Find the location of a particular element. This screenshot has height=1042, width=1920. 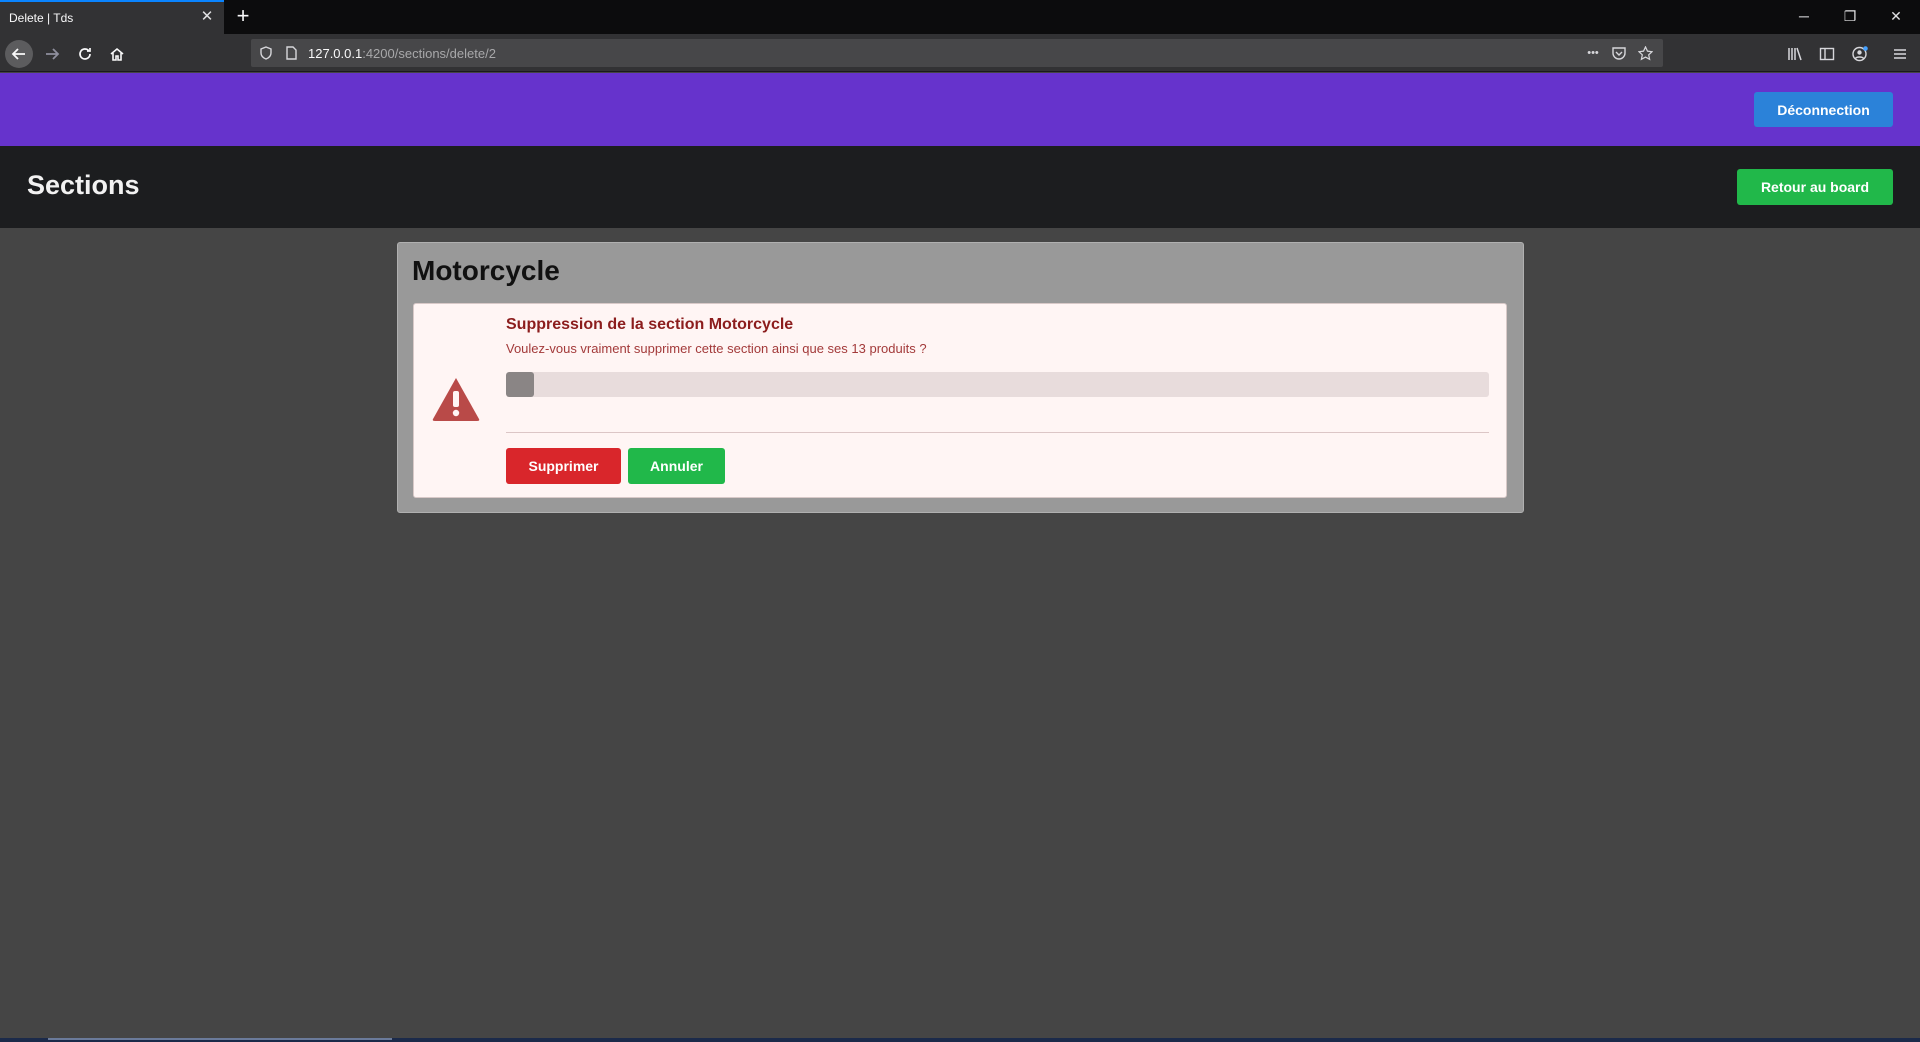

page-header: Sections Retour au board is located at coordinates (960, 187).